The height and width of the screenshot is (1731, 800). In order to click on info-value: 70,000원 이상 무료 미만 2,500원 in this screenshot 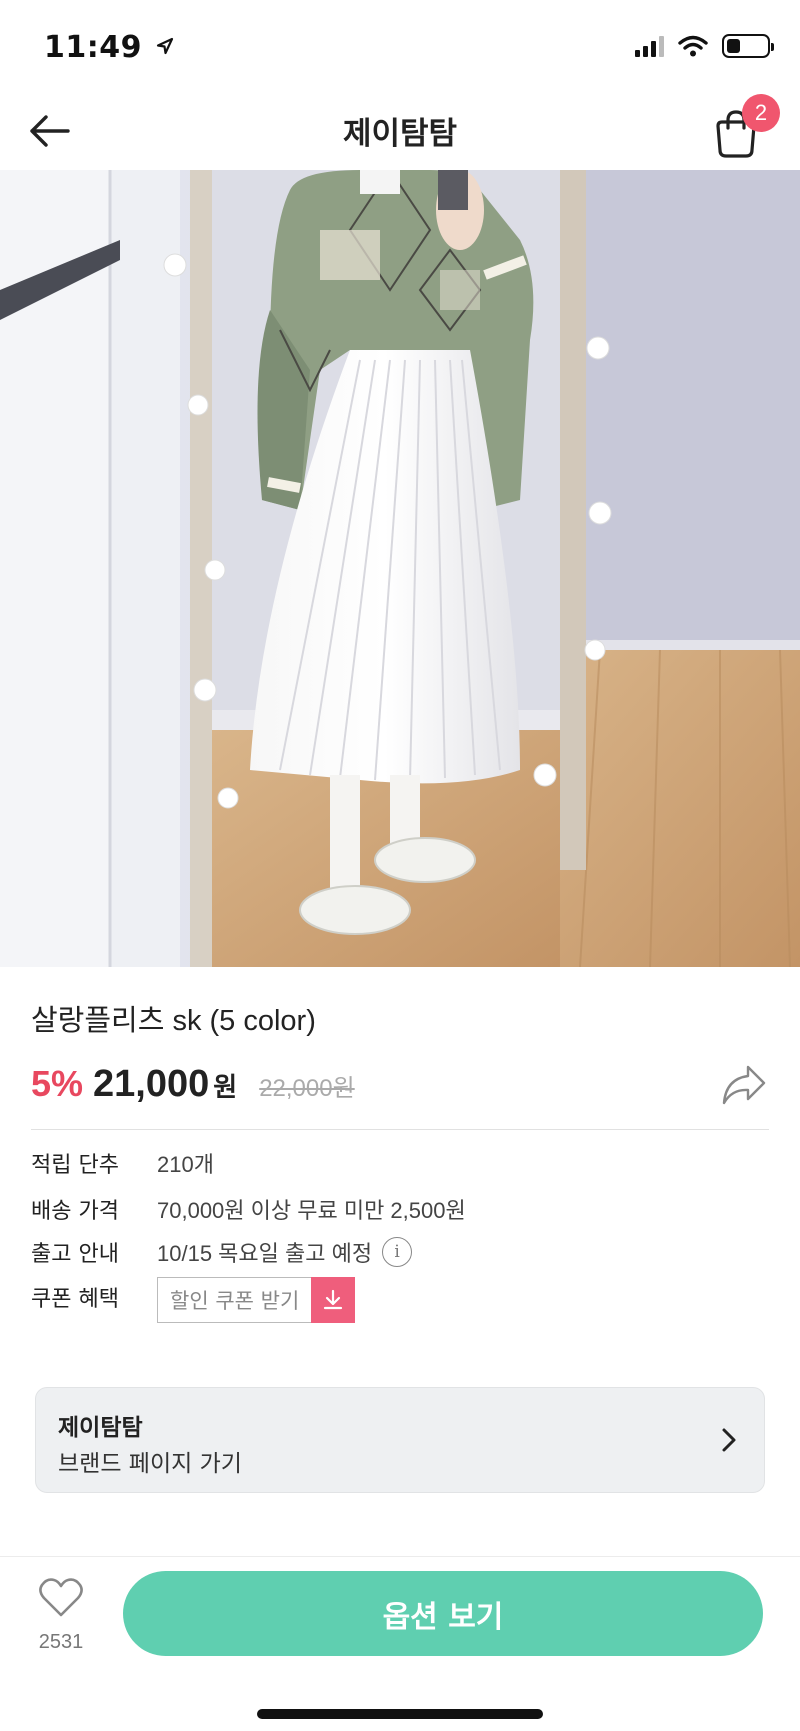, I will do `click(311, 1210)`.